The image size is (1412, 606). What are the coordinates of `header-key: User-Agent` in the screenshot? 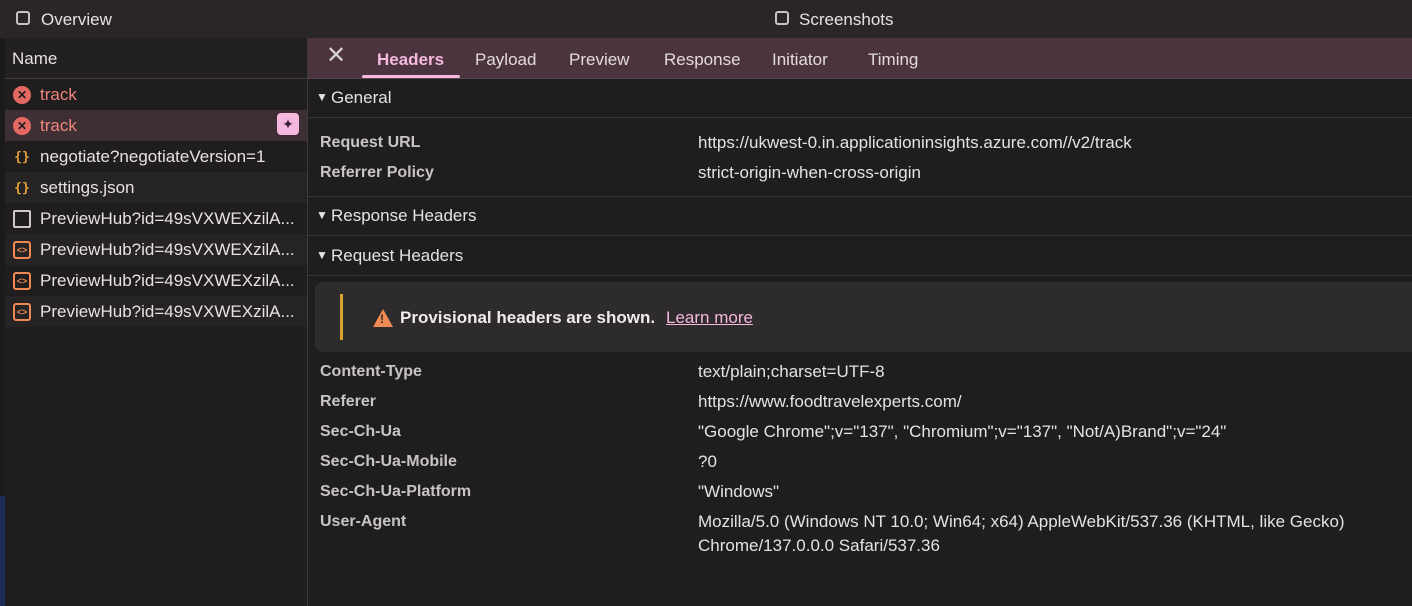 It's located at (363, 521).